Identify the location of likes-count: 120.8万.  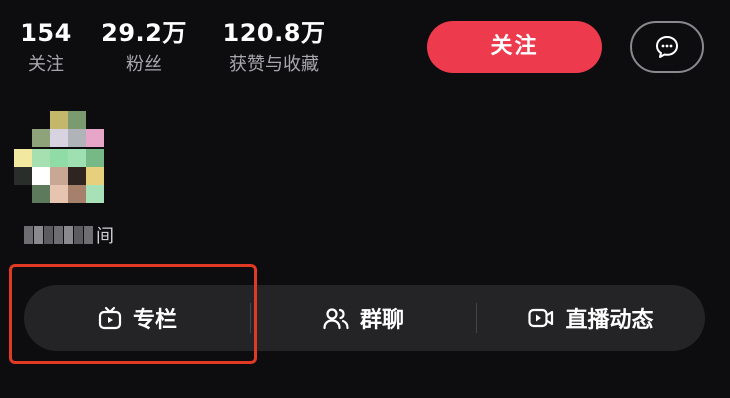
(274, 33).